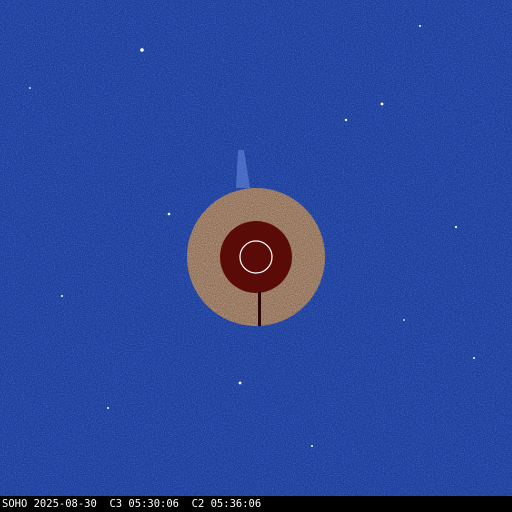  I want to click on occulting-disk, so click(256, 257).